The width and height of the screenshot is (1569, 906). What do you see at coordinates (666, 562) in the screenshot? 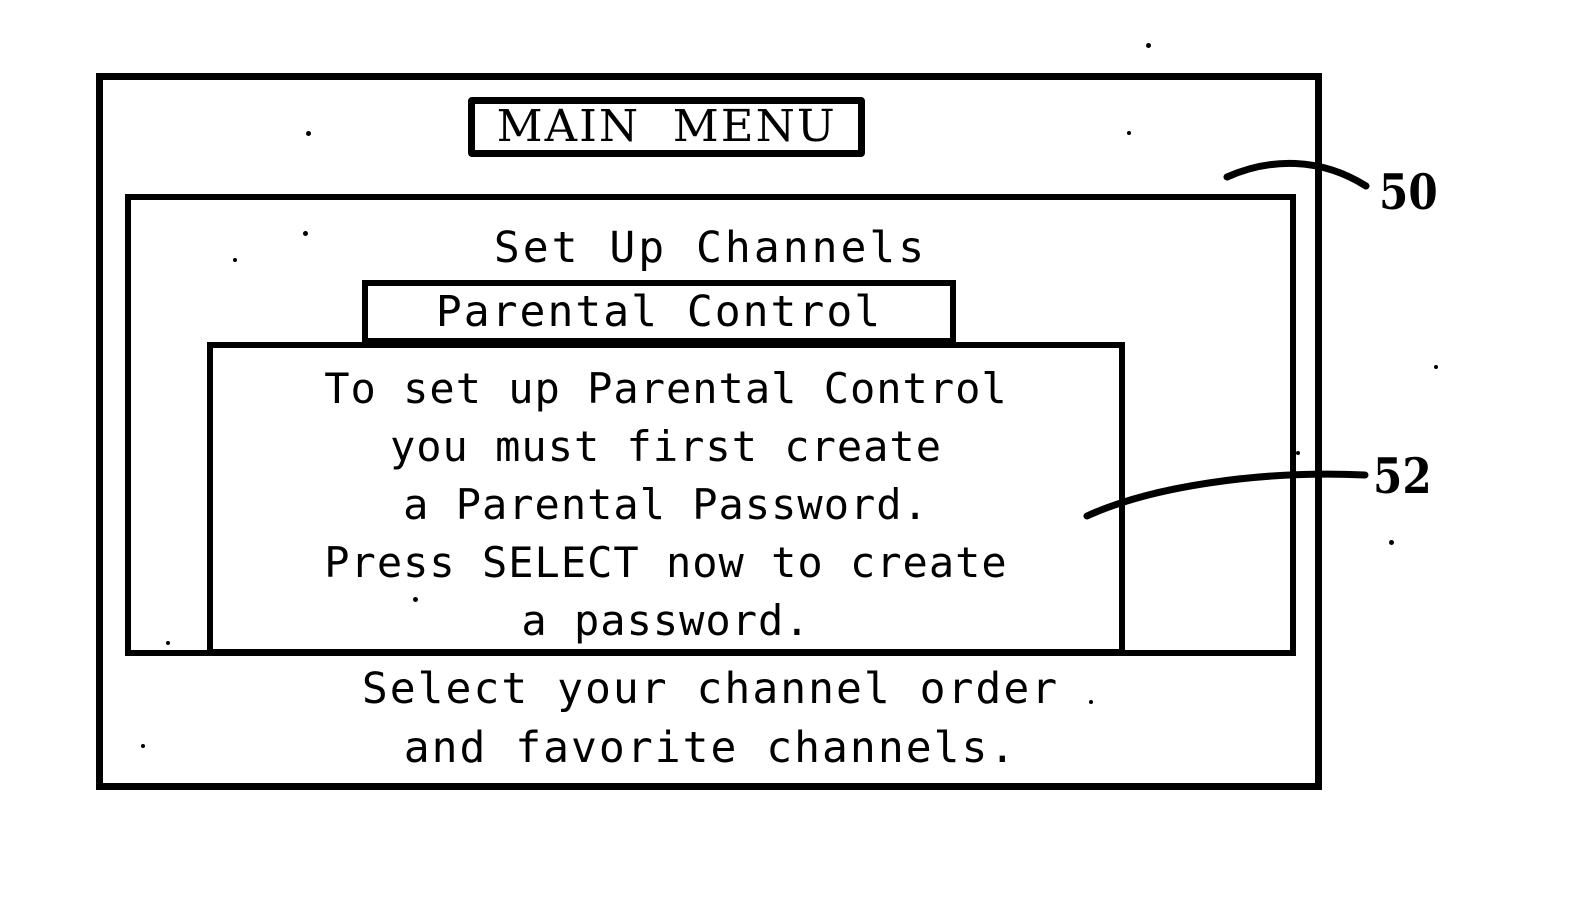
I see `dialog-text-line-4: Press SELECT now to create` at bounding box center [666, 562].